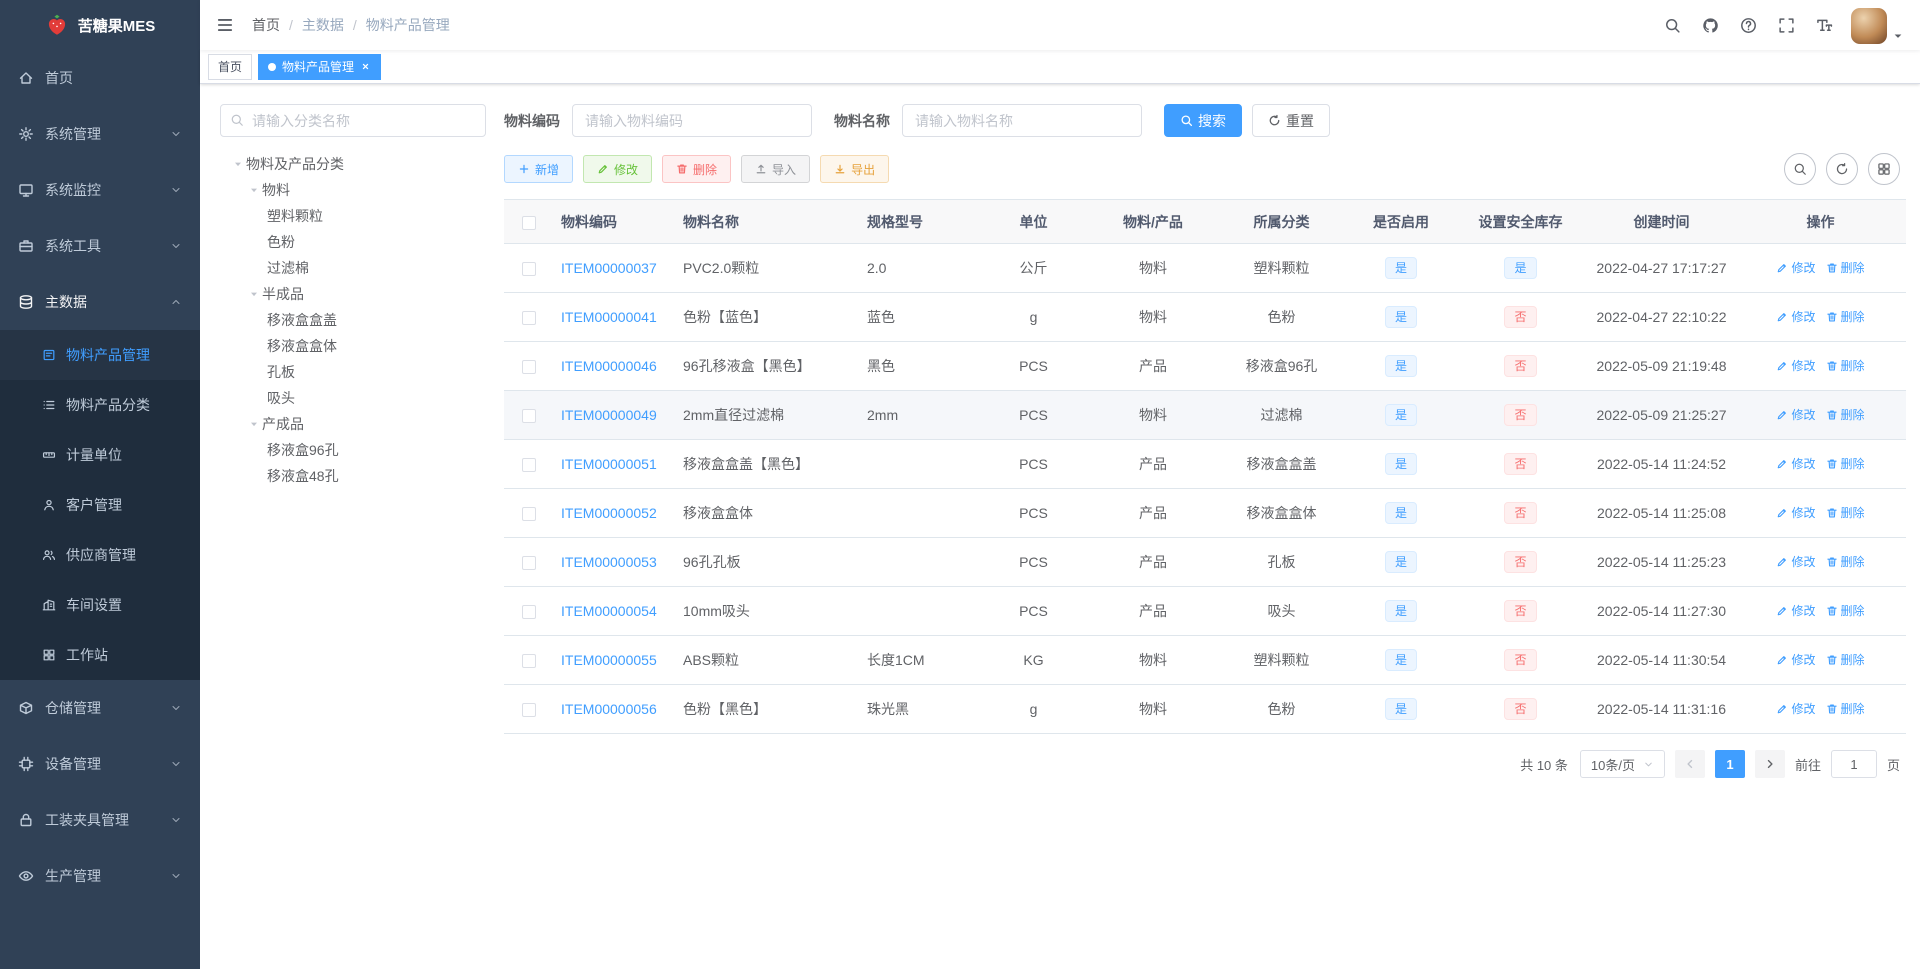 The height and width of the screenshot is (969, 1920). Describe the element at coordinates (408, 25) in the screenshot. I see `breadcrumb-item: 物料产品管理` at that location.